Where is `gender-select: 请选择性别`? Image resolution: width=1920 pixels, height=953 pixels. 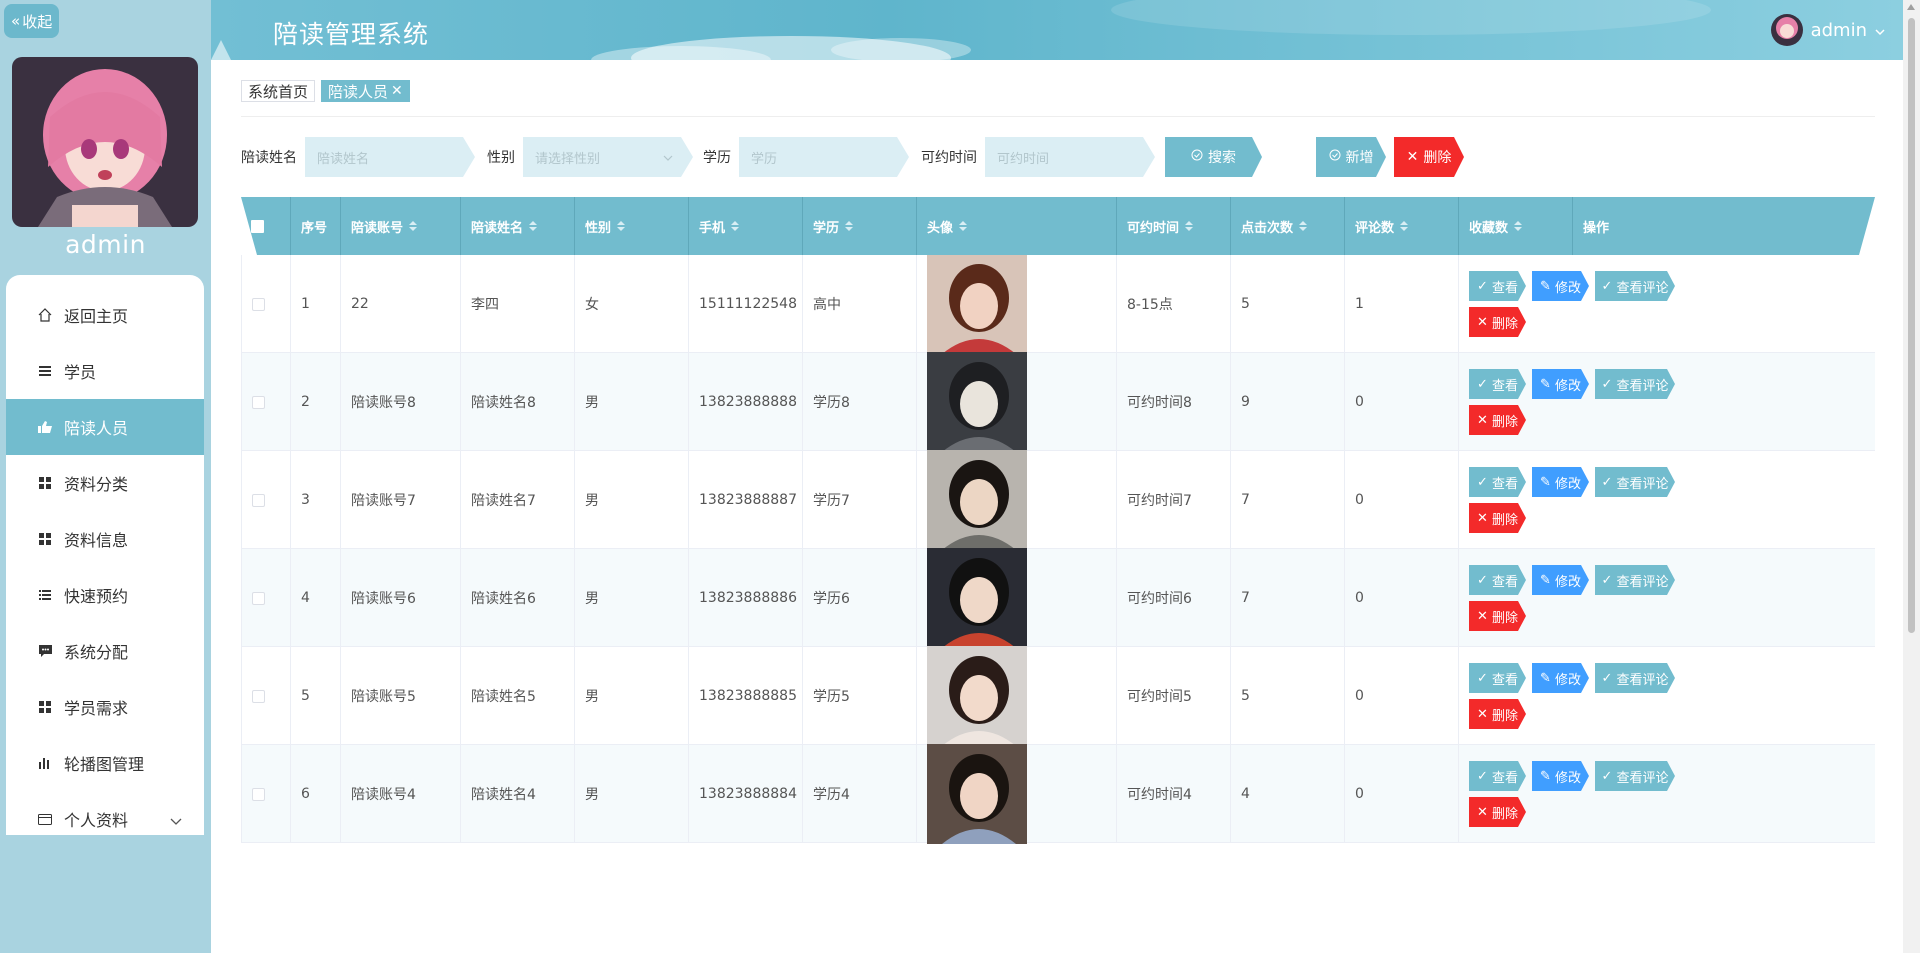
gender-select: 请选择性别 is located at coordinates (608, 157).